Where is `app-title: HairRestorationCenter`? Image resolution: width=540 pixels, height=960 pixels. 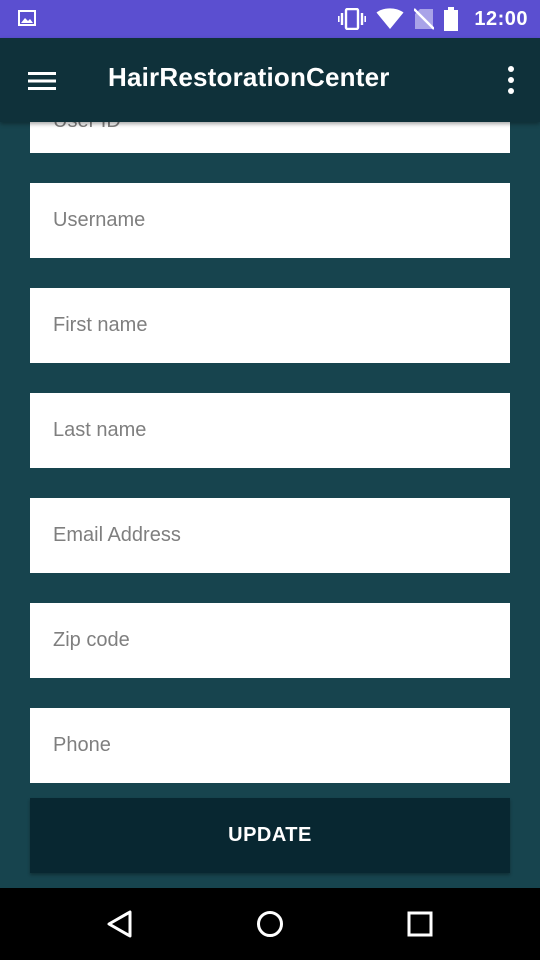 app-title: HairRestorationCenter is located at coordinates (249, 77).